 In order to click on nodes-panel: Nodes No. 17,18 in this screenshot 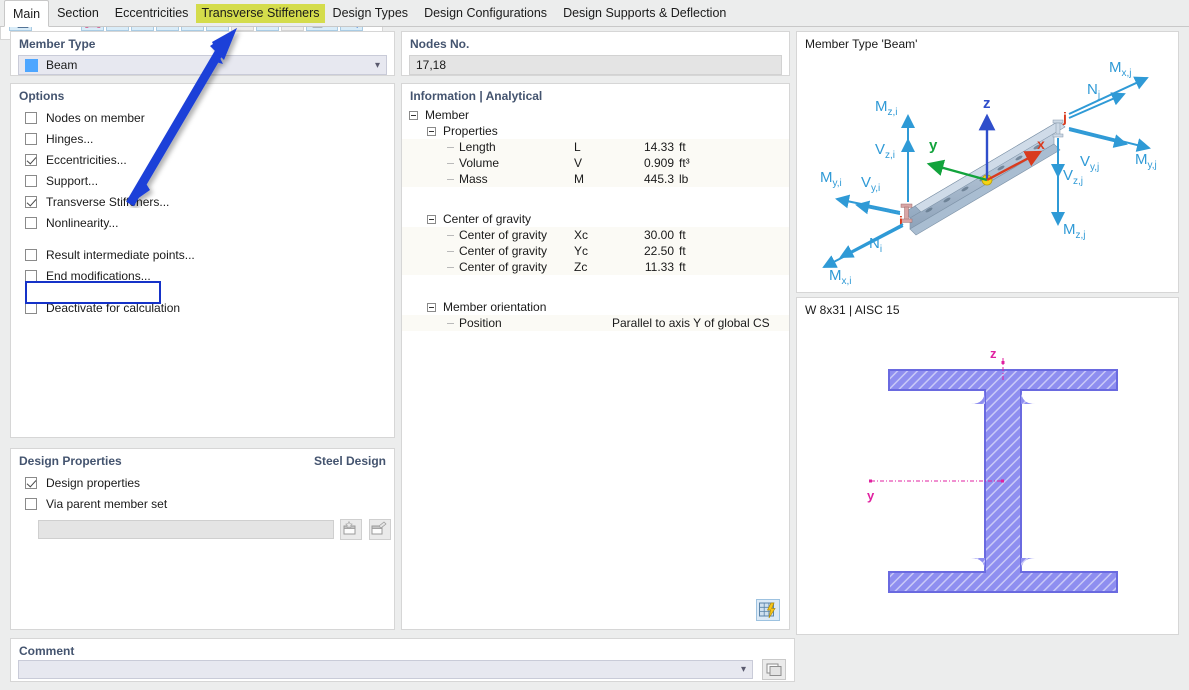, I will do `click(595, 53)`.